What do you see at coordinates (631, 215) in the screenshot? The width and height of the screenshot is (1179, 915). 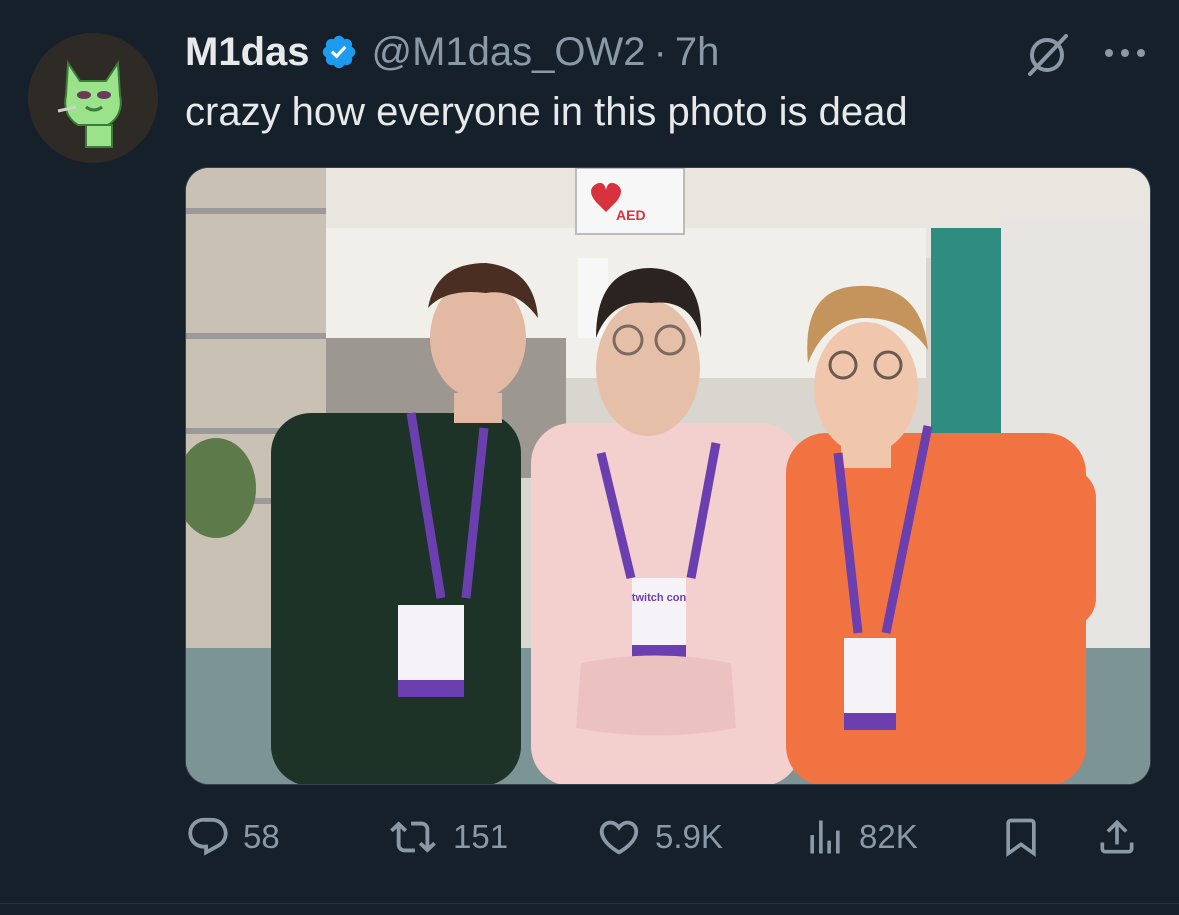 I see `sign-aed-text: AED` at bounding box center [631, 215].